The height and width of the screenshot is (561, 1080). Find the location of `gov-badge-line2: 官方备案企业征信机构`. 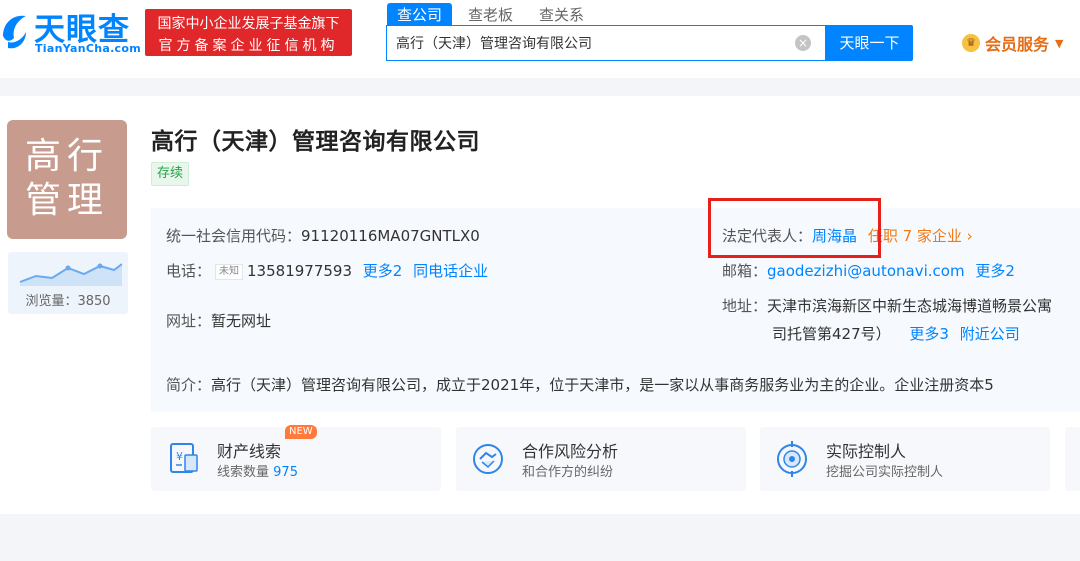

gov-badge-line2: 官方备案企业征信机构 is located at coordinates (248, 46).